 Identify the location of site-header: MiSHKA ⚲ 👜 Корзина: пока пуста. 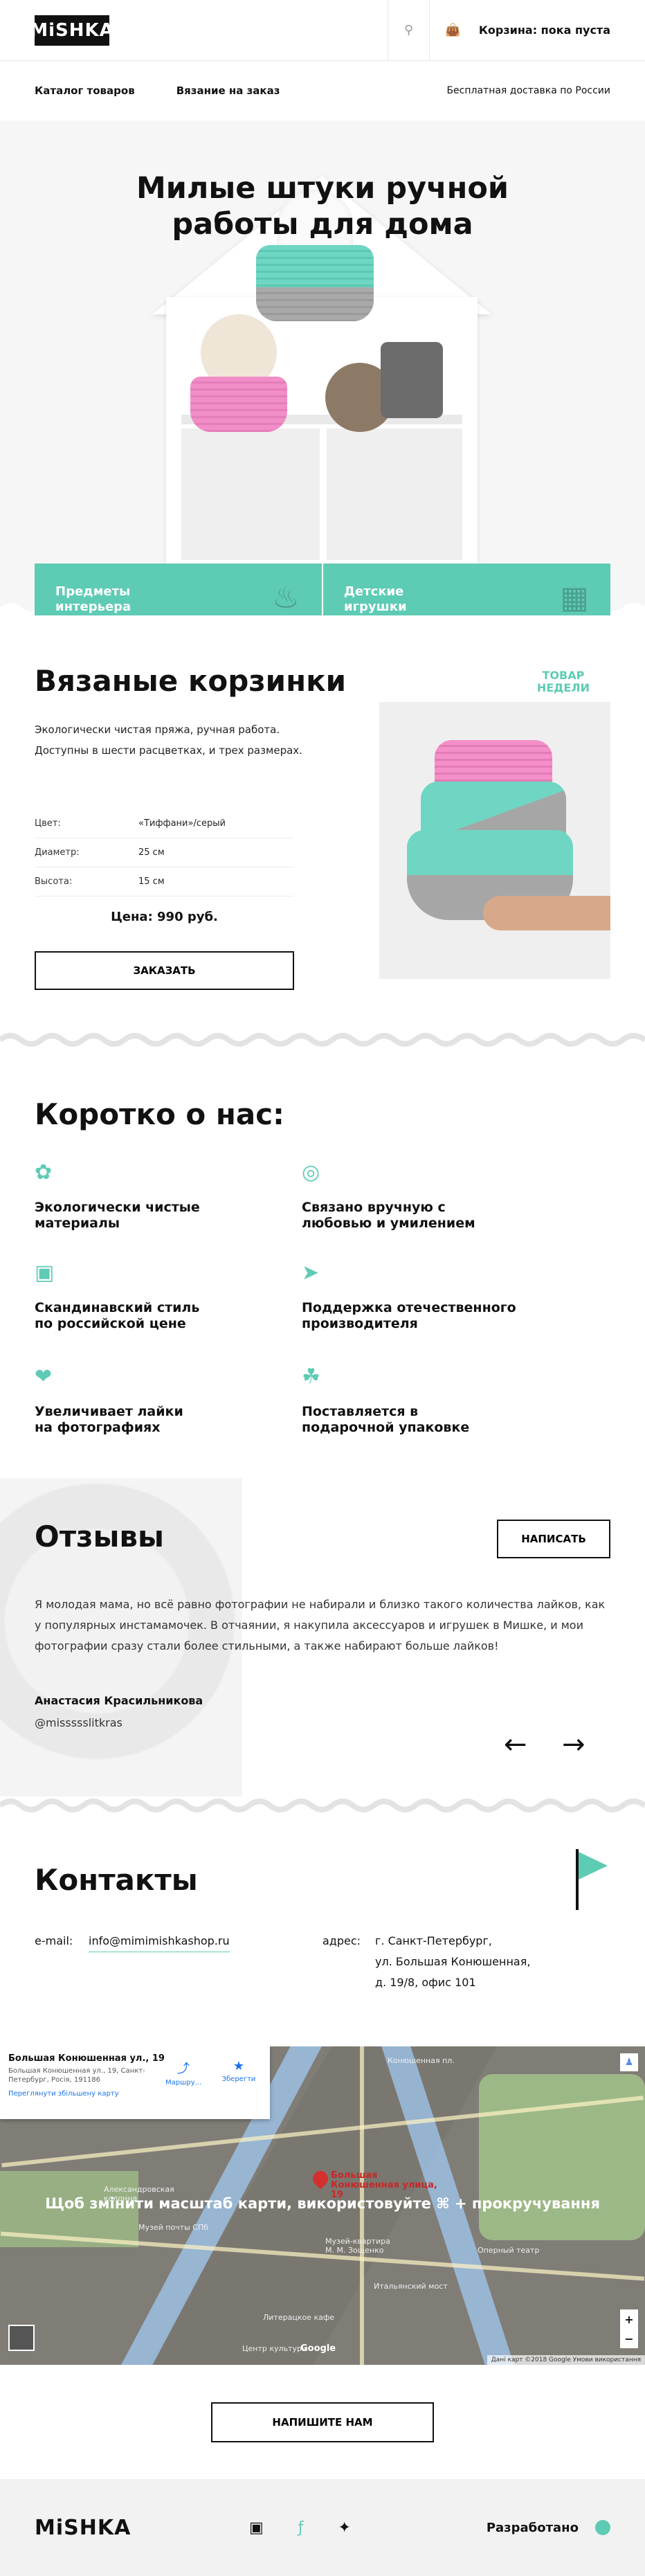
(322, 30).